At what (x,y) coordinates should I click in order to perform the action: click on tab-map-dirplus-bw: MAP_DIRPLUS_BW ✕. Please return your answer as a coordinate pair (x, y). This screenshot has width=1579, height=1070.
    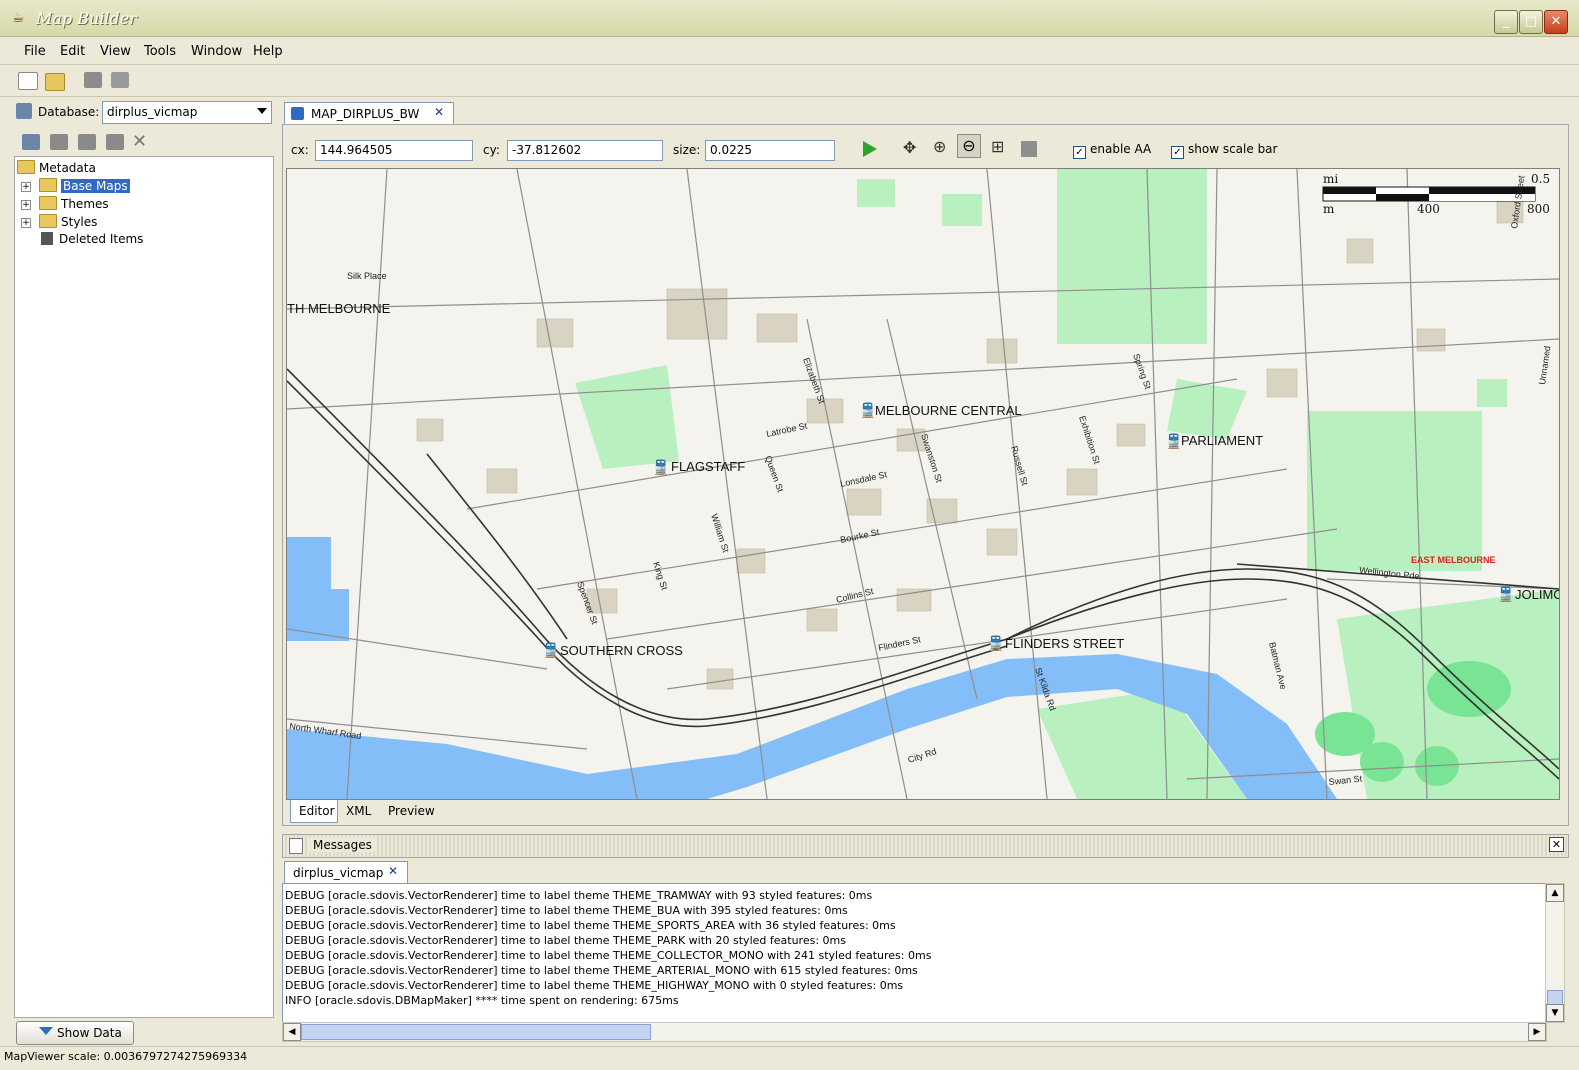
    Looking at the image, I should click on (369, 113).